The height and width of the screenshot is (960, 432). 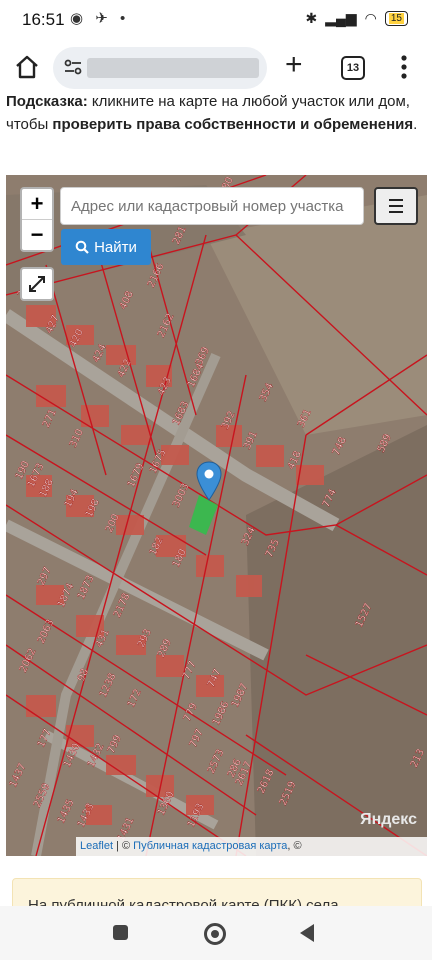 What do you see at coordinates (180, 235) in the screenshot?
I see `parcel-label: 281` at bounding box center [180, 235].